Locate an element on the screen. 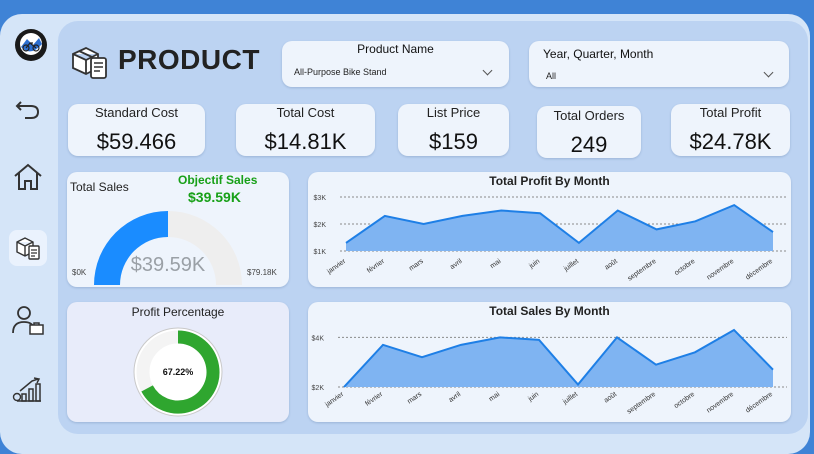 The height and width of the screenshot is (454, 814). y-tick-label: $1K is located at coordinates (320, 252).